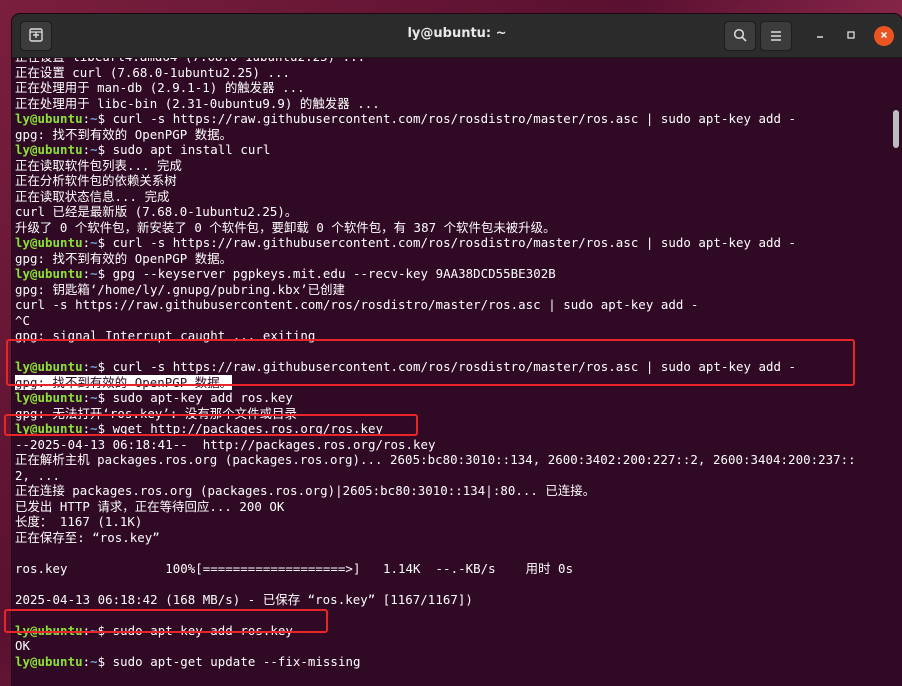 Image resolution: width=902 pixels, height=686 pixels. What do you see at coordinates (96, 180) in the screenshot?
I see `line-text: 正在分析软件包的依赖关系树` at bounding box center [96, 180].